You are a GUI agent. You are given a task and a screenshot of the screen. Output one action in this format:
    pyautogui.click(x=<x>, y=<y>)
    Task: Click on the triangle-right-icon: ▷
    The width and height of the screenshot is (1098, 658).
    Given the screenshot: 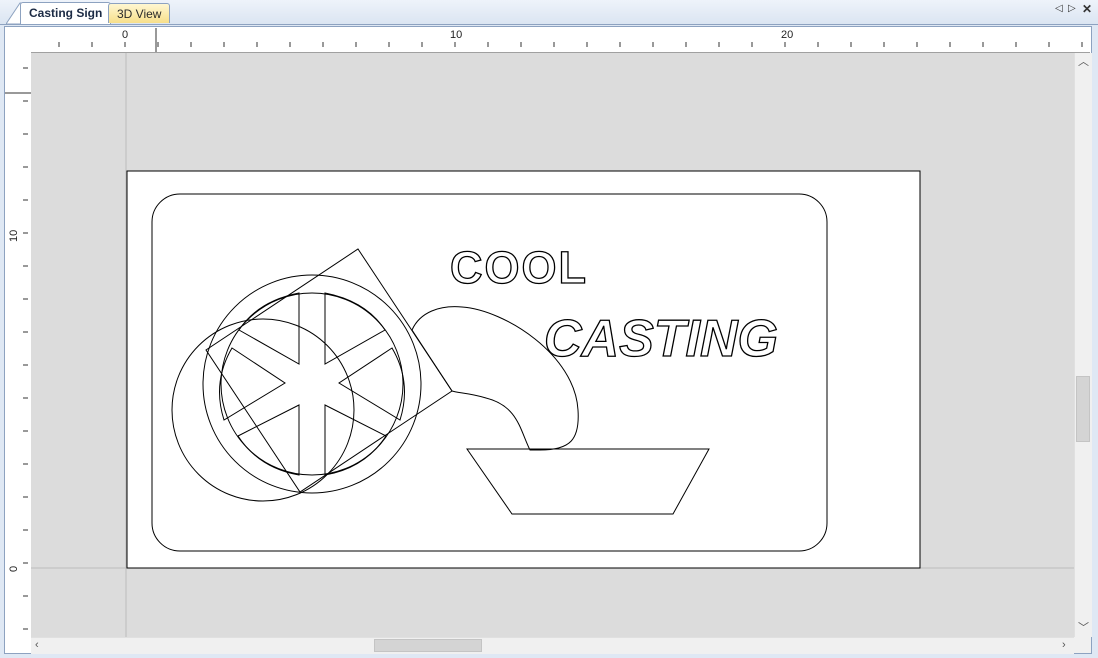 What is the action you would take?
    pyautogui.click(x=1072, y=9)
    